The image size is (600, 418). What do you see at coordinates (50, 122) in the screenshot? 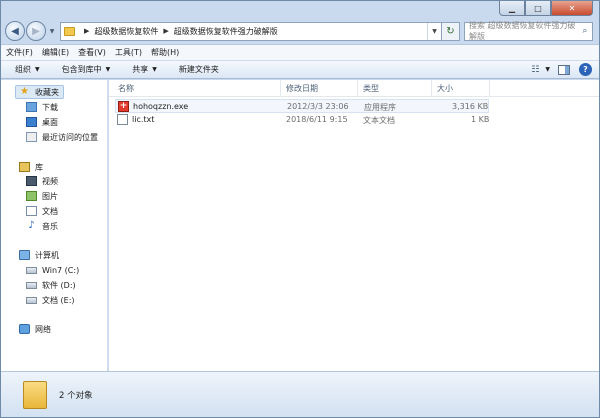
I see `nav-item-label: 桌面` at bounding box center [50, 122].